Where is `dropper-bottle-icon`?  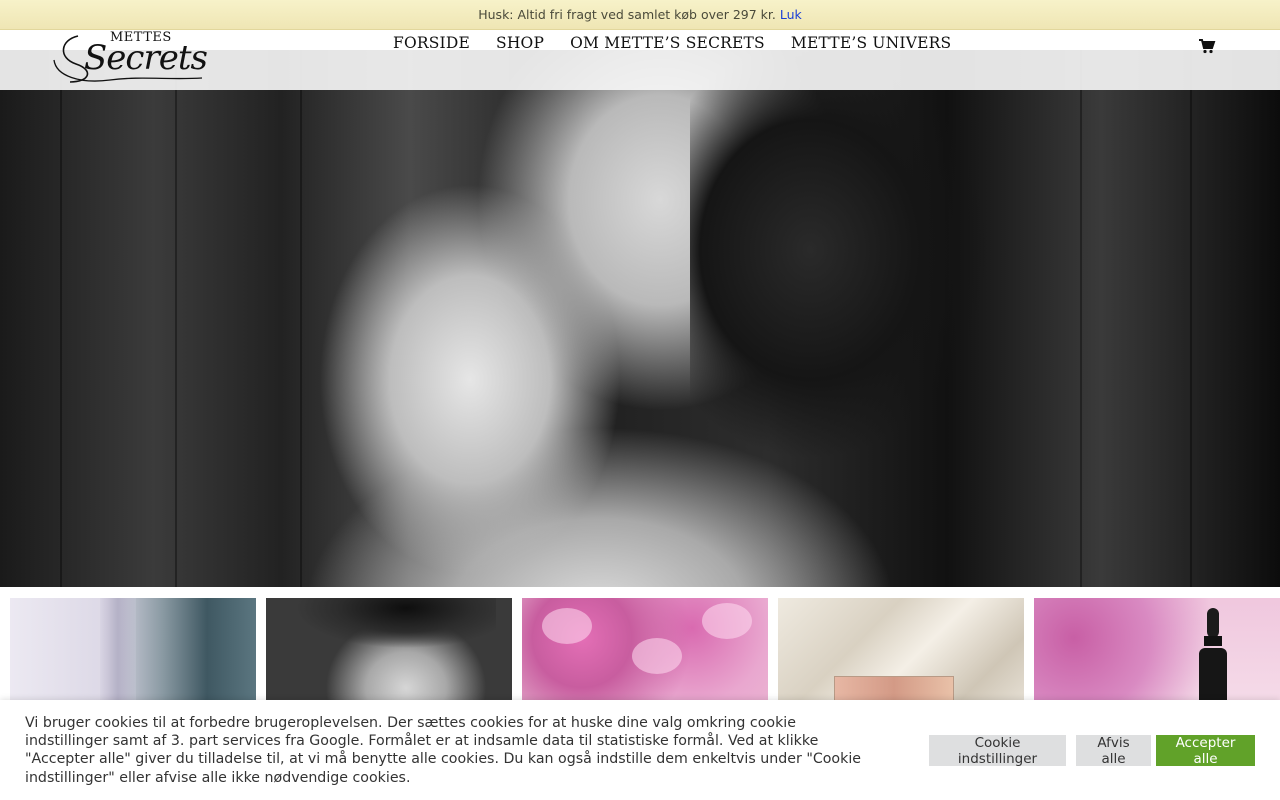
dropper-bottle-icon is located at coordinates (1213, 658).